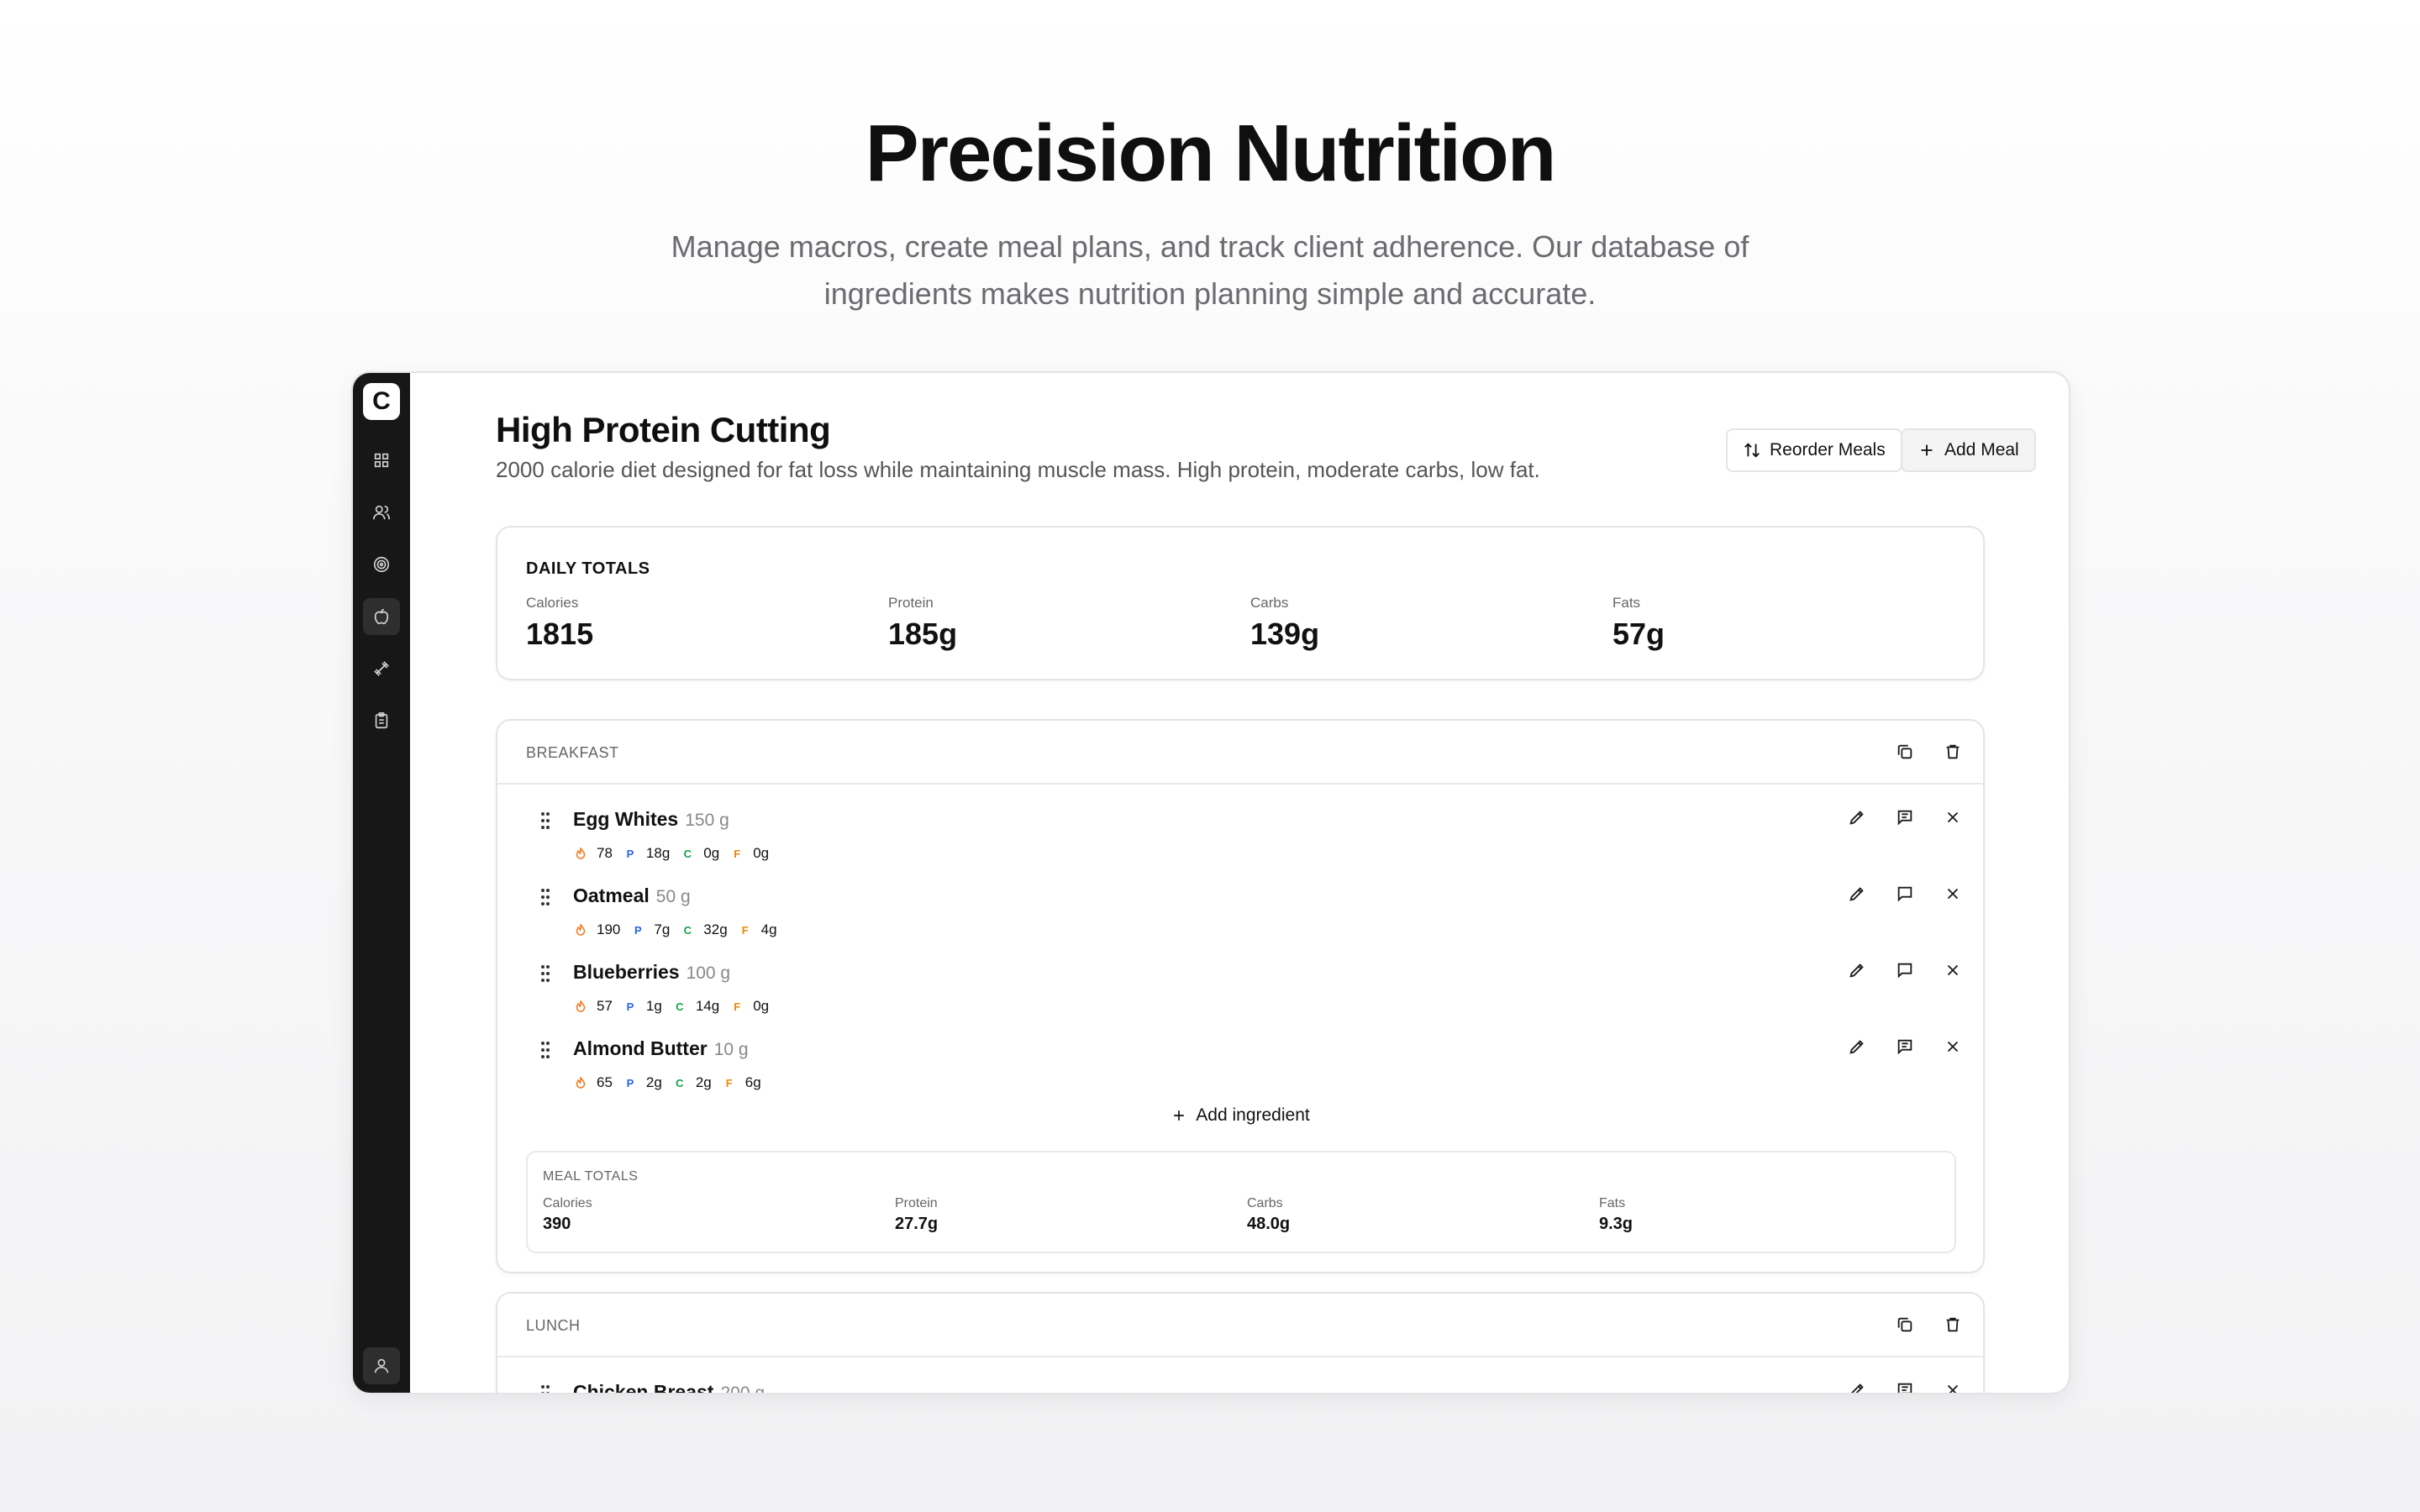 This screenshot has width=2420, height=1512. I want to click on user-avatar-button, so click(382, 1365).